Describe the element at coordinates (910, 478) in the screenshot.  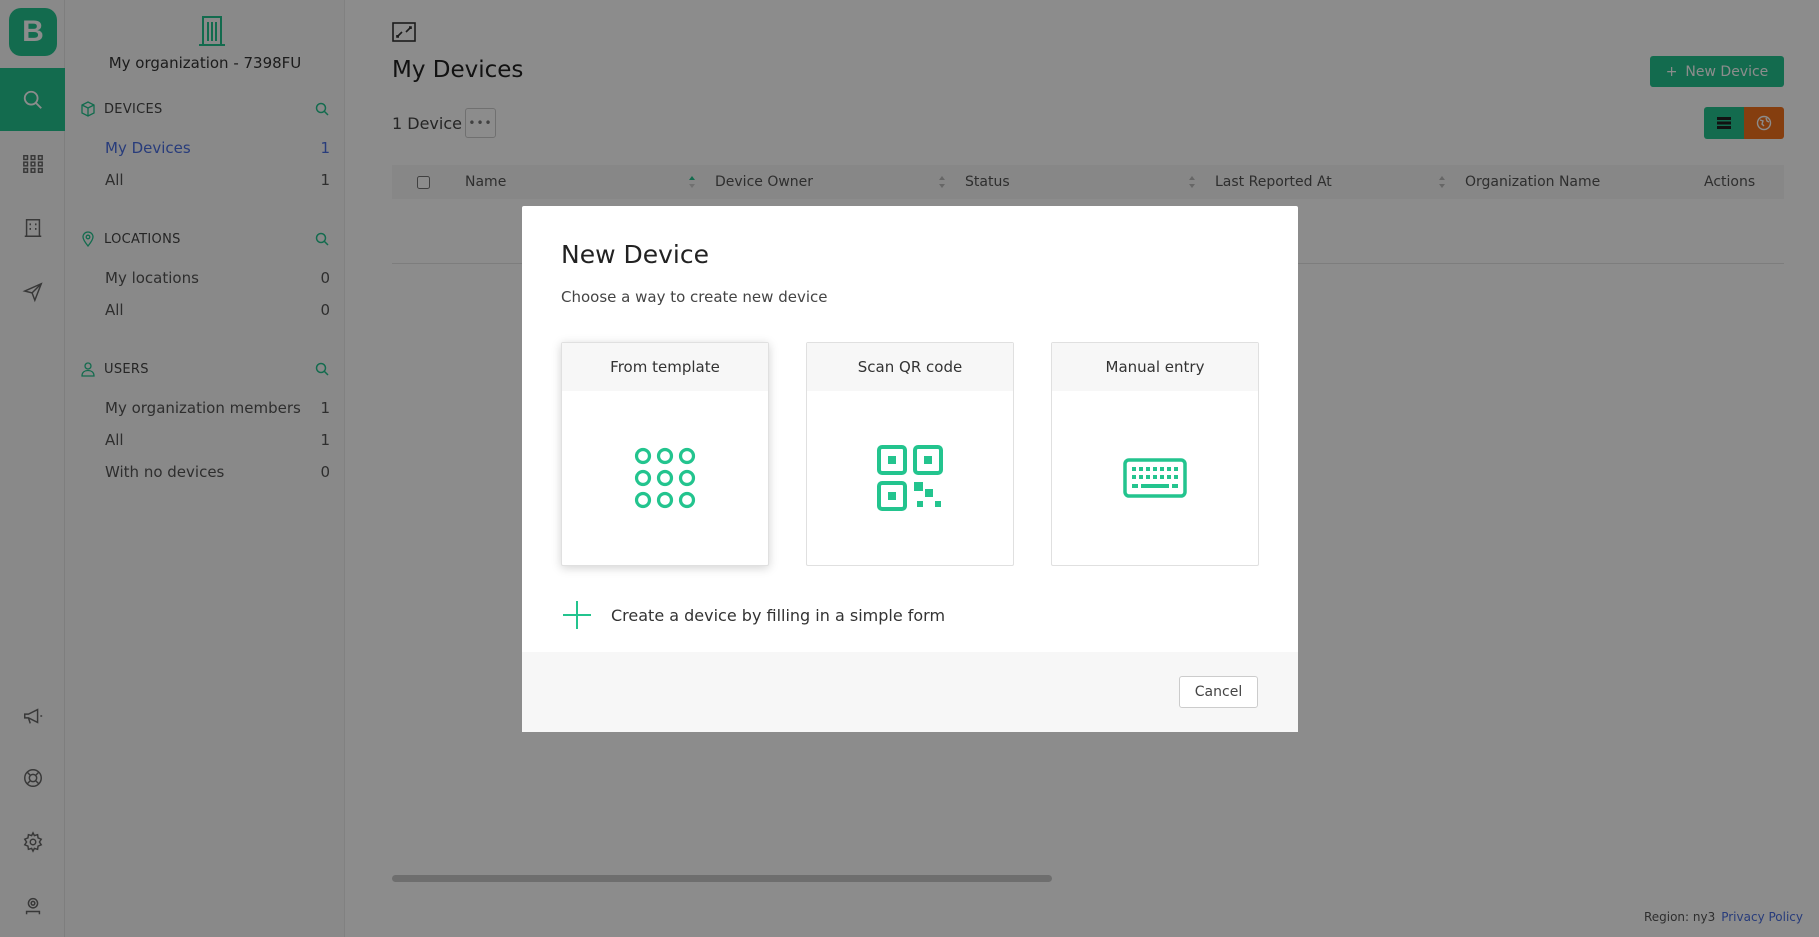
I see `qr-code-icon` at that location.